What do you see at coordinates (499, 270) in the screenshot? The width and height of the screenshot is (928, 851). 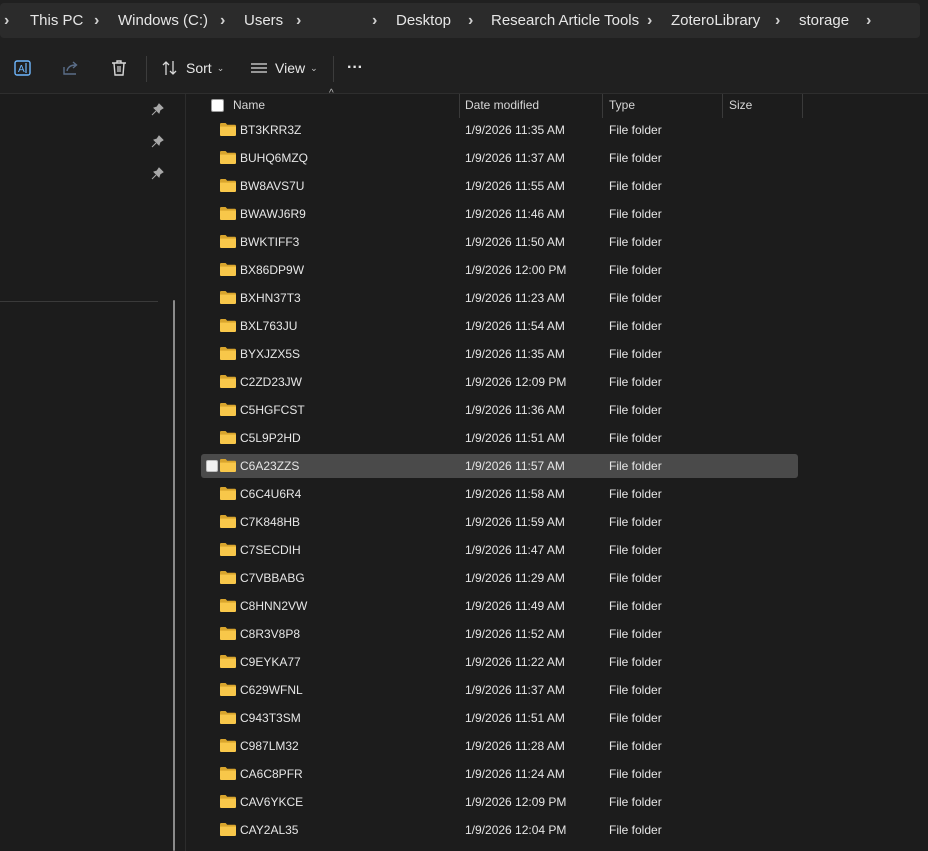 I see `file-row: BX86DP9W 1/9/2026 12:00 PM File folder` at bounding box center [499, 270].